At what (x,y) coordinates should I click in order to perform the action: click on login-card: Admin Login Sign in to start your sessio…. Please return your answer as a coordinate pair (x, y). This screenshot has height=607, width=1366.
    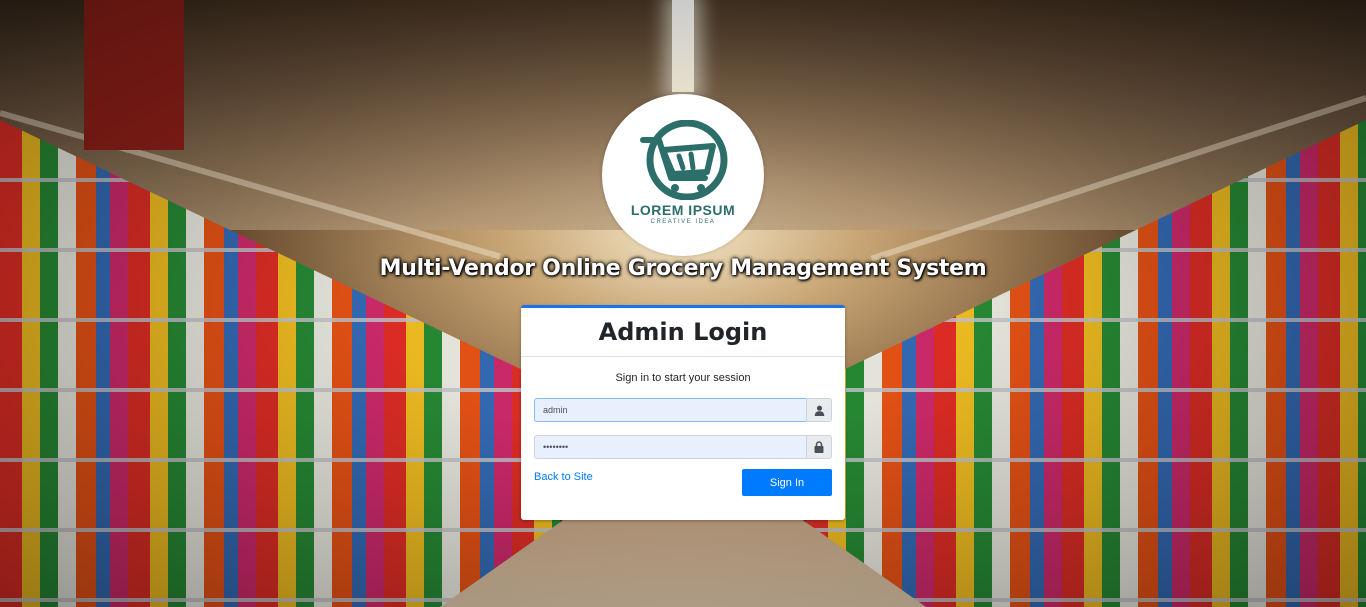
    Looking at the image, I should click on (683, 412).